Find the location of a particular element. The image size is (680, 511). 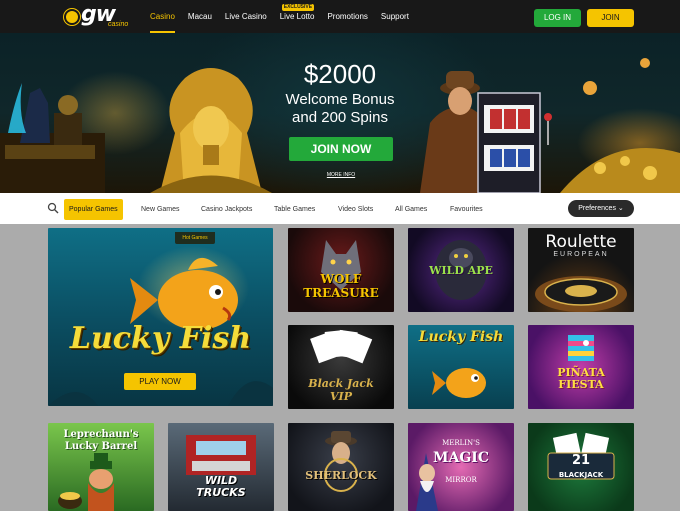

nav-casino-label: Casino is located at coordinates (162, 16).